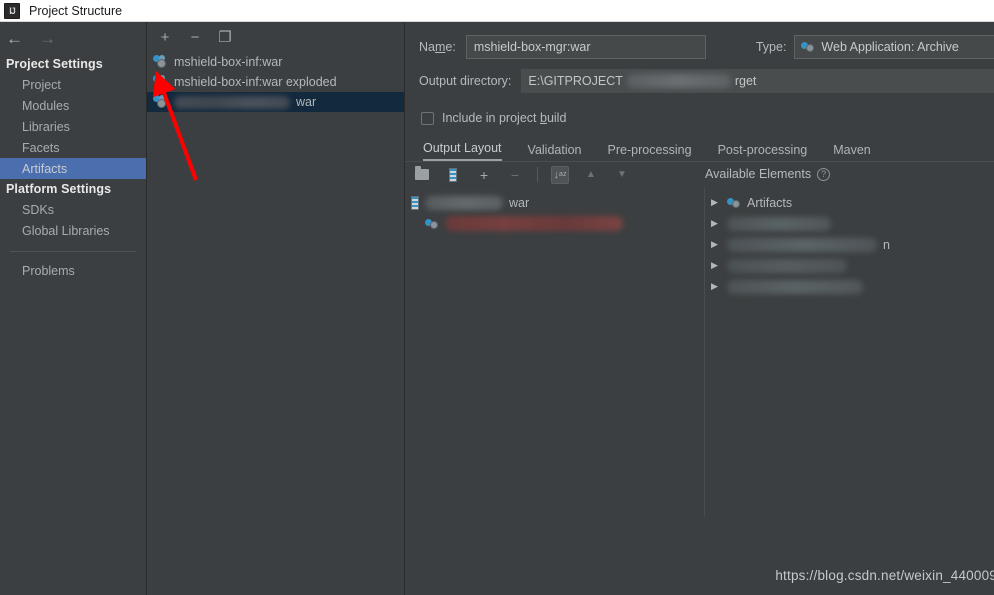 The width and height of the screenshot is (994, 595). Describe the element at coordinates (650, 152) in the screenshot. I see `tab-pre-processing: Pre-processing` at that location.